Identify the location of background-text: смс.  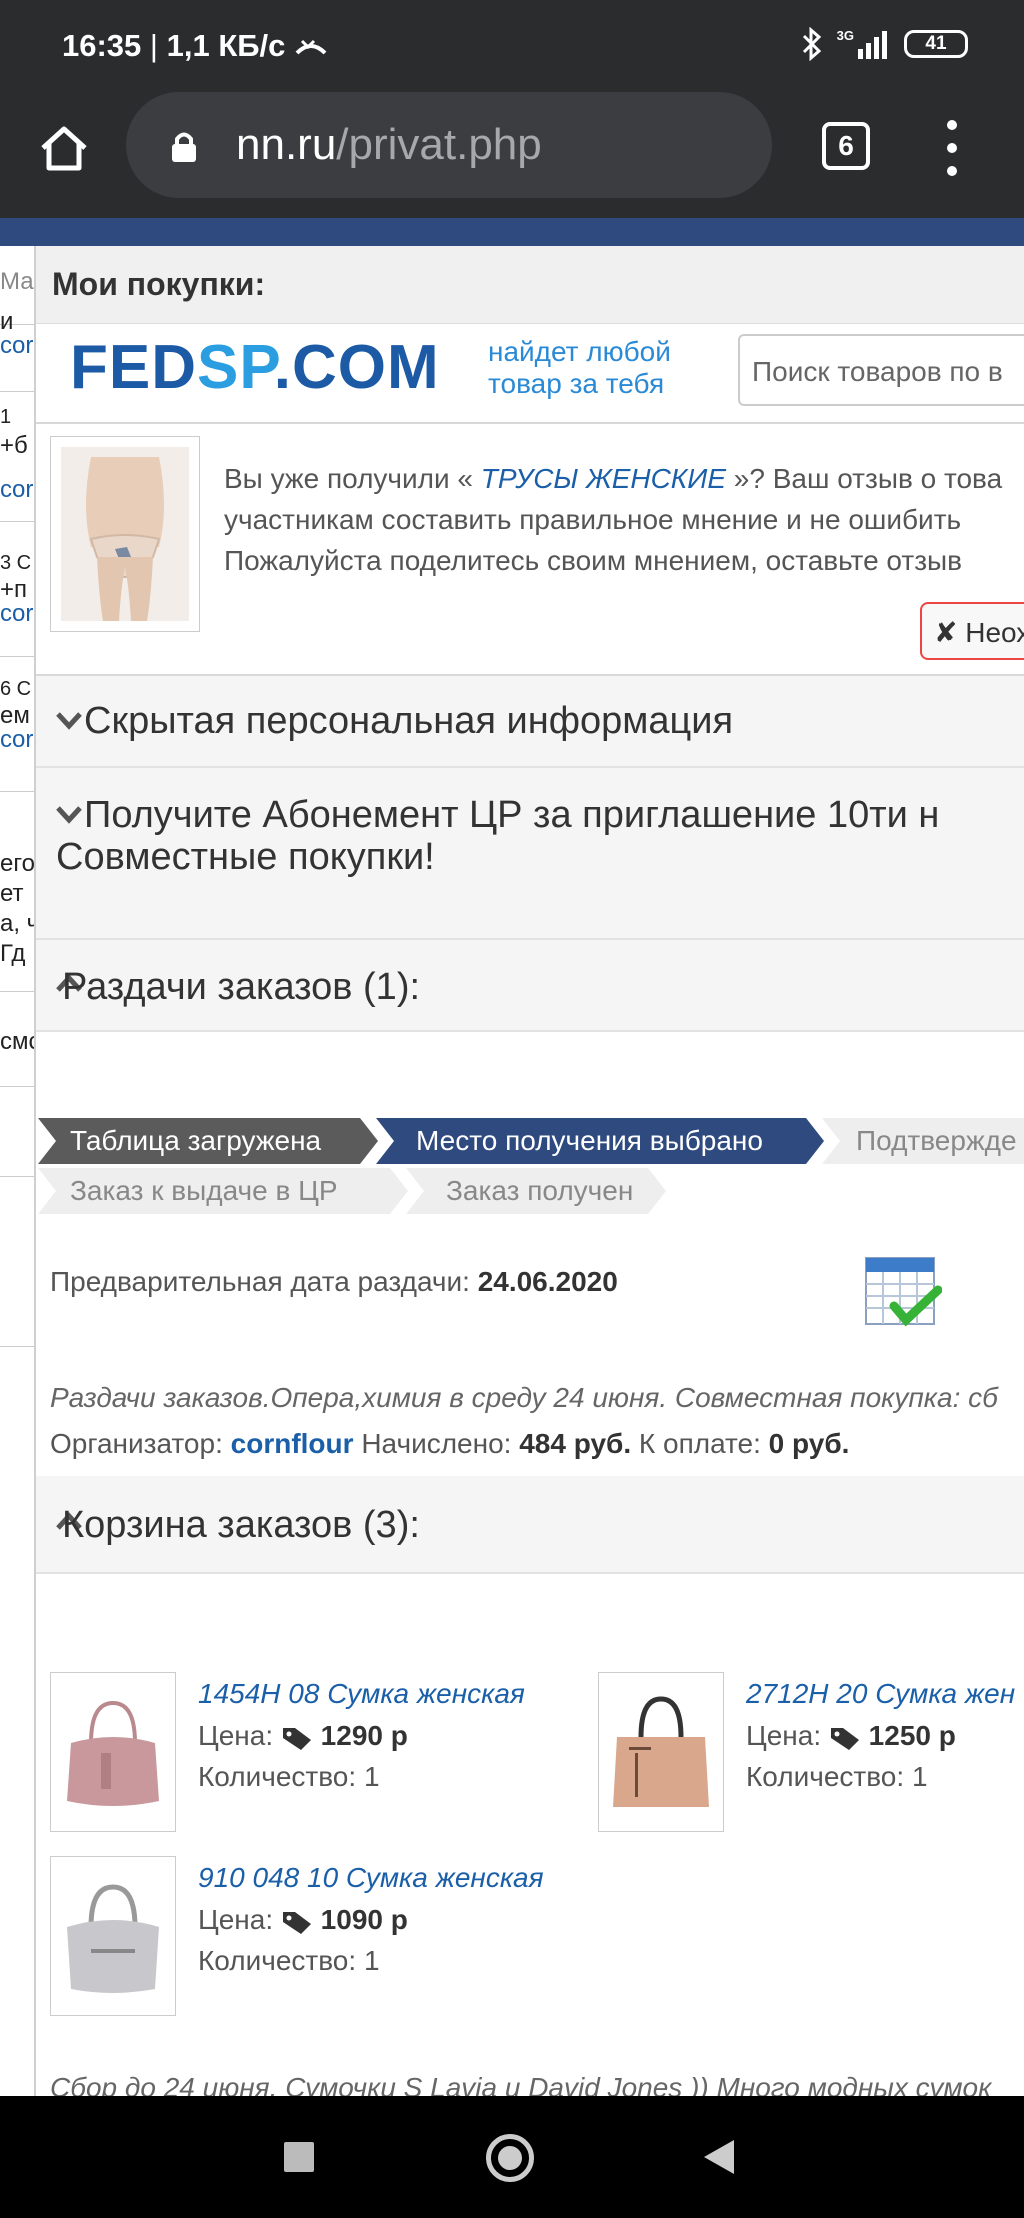
(17, 1041).